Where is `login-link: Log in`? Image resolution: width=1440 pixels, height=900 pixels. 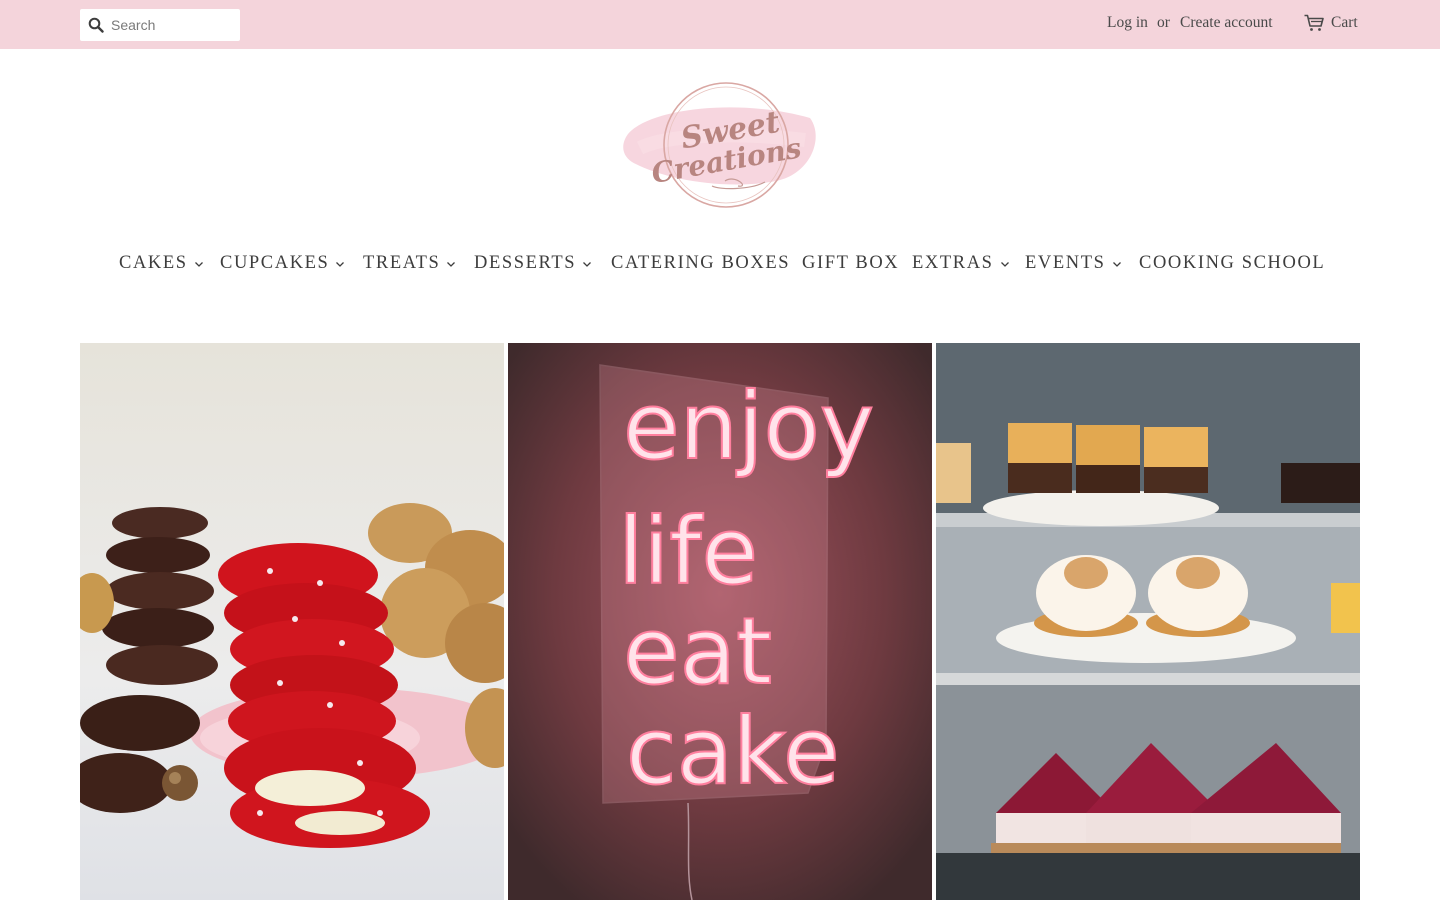 login-link: Log in is located at coordinates (1127, 23).